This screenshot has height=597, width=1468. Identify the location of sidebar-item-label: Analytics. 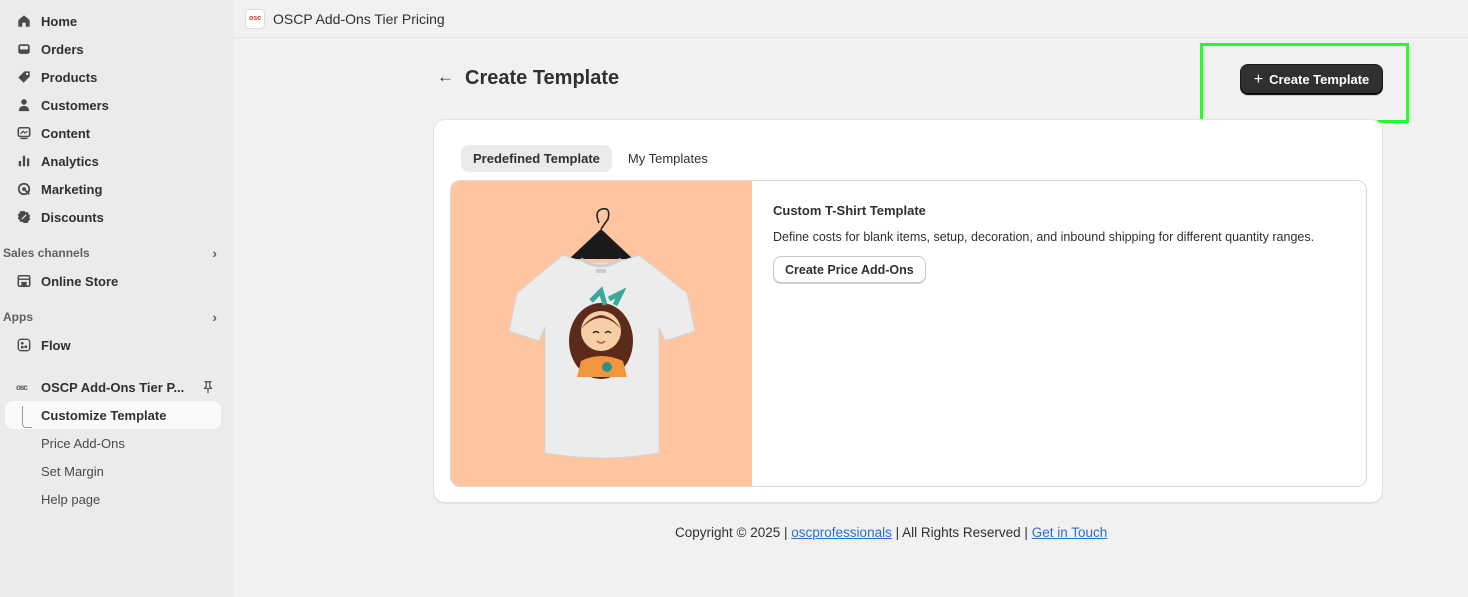
(70, 161).